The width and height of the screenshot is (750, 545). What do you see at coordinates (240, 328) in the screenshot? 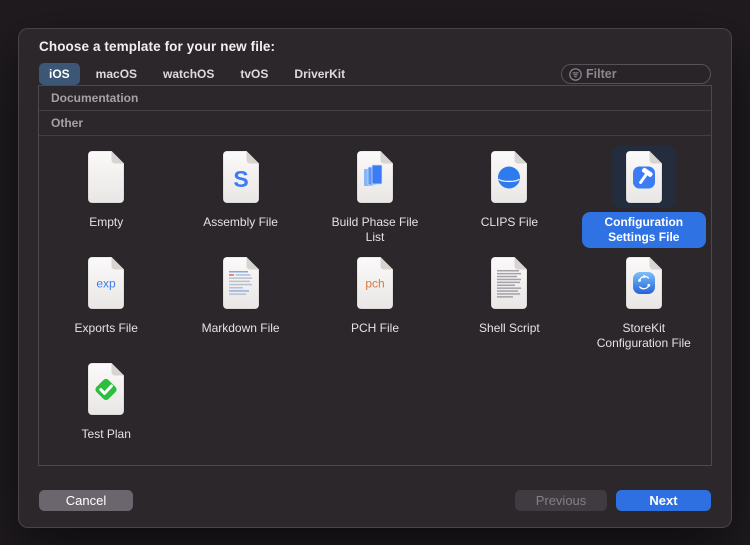
I see `template-label: Markdown File` at bounding box center [240, 328].